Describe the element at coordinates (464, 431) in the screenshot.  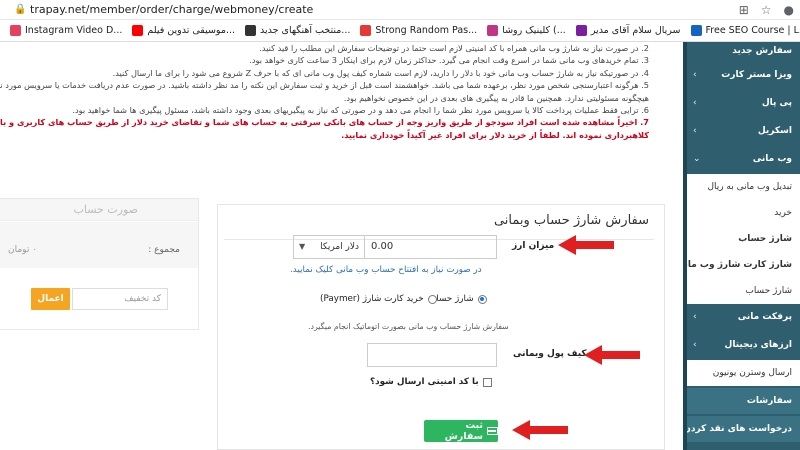
I see `submit-label: ثبت سفارش` at that location.